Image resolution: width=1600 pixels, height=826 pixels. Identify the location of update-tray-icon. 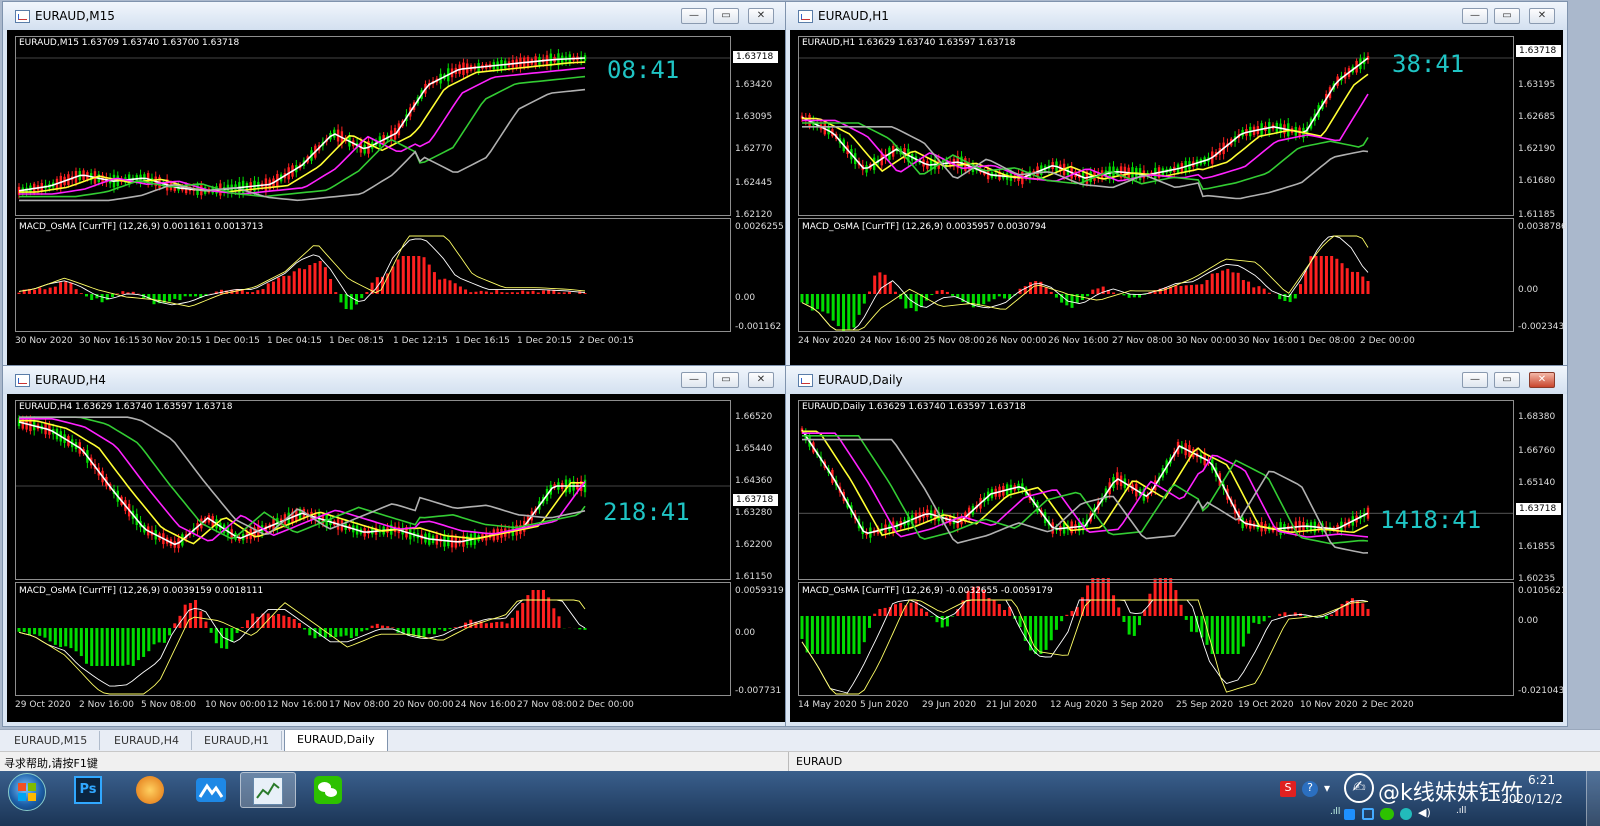
(1406, 814).